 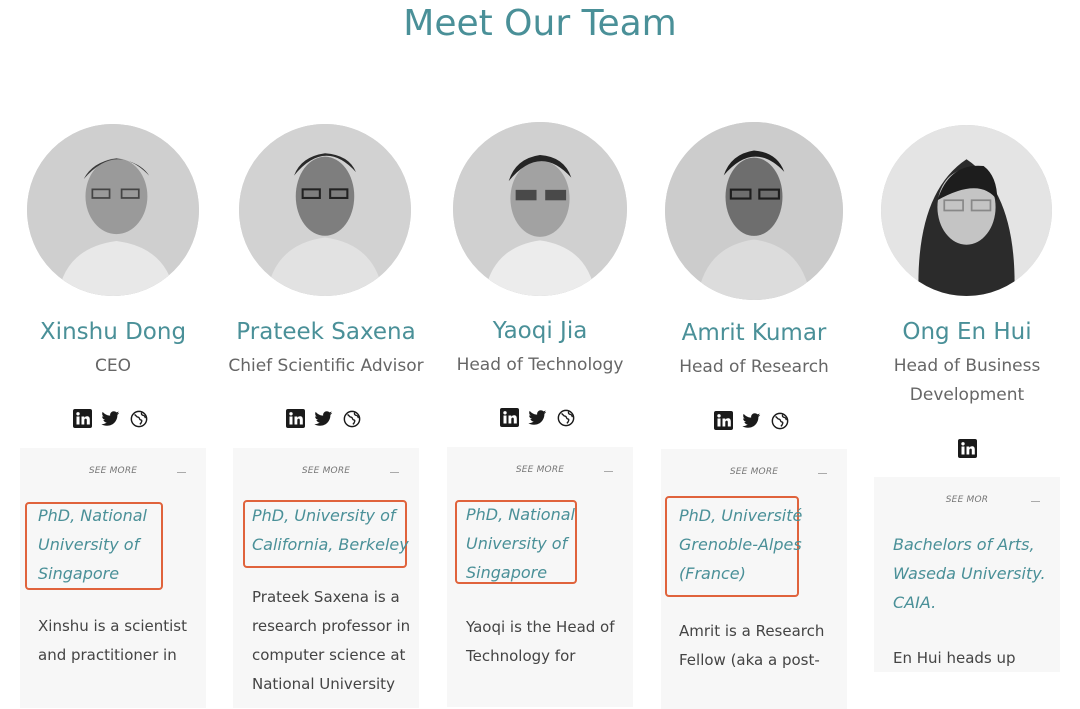 I want to click on bio-line: Yaoqi is the Head of, so click(x=540, y=627).